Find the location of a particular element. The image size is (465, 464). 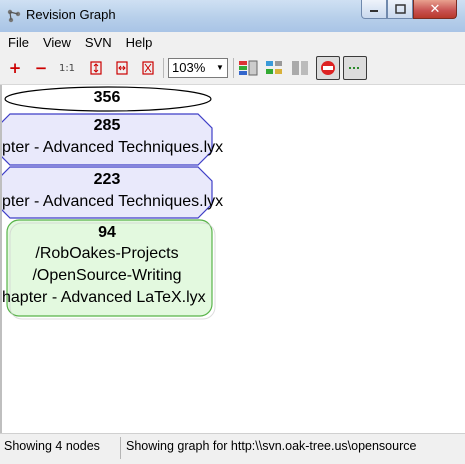

zoom-fit-height-button is located at coordinates (96, 68).